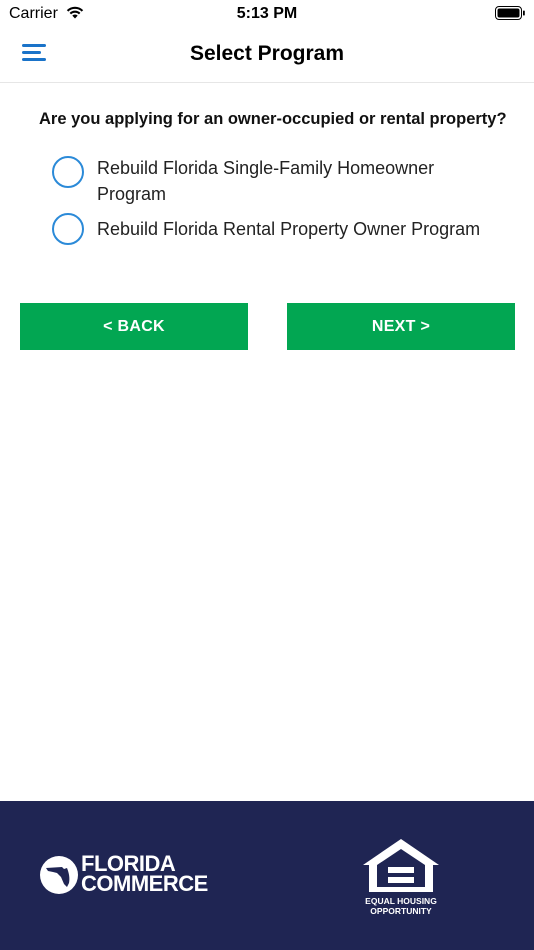 Image resolution: width=534 pixels, height=950 pixels. I want to click on status-bar: Carrier 5:13 PM, so click(267, 14).